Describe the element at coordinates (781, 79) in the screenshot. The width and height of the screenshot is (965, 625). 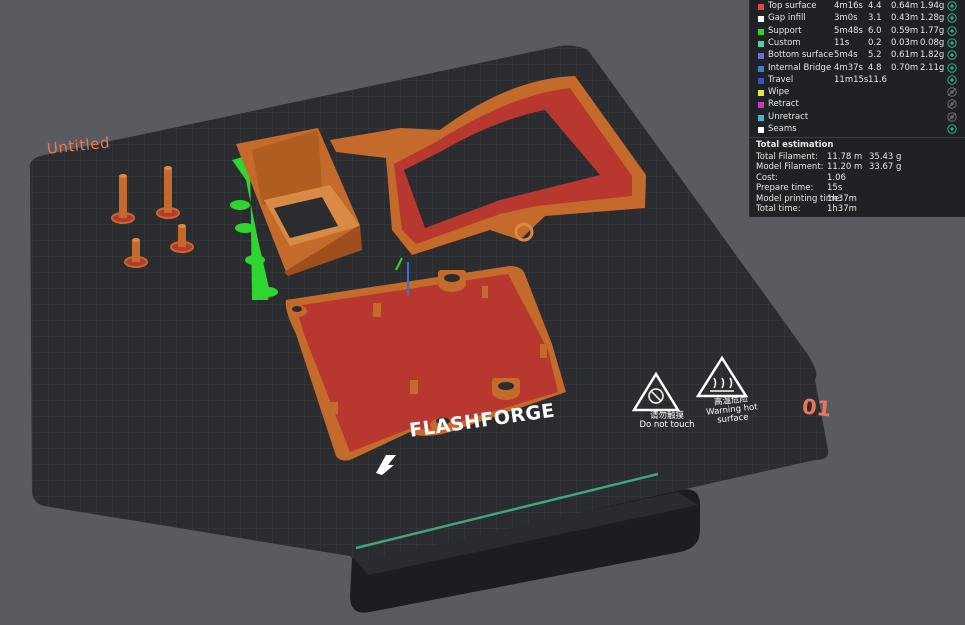
I see `feature-name: Travel` at that location.